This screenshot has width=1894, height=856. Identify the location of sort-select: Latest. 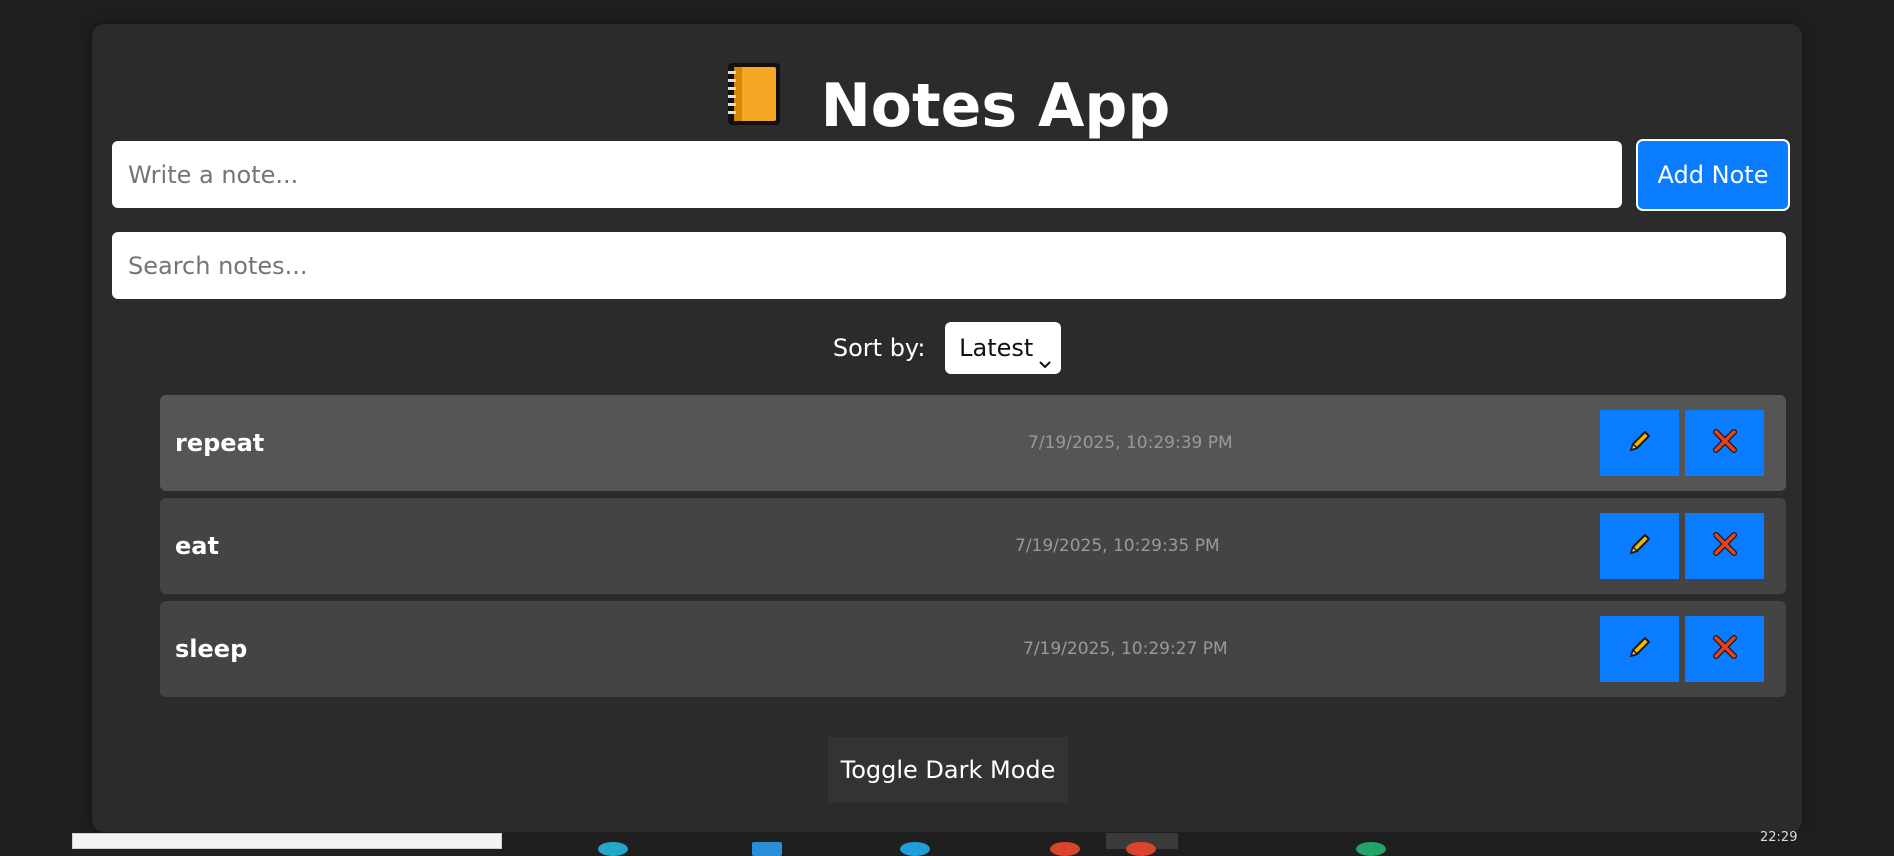
(1003, 348).